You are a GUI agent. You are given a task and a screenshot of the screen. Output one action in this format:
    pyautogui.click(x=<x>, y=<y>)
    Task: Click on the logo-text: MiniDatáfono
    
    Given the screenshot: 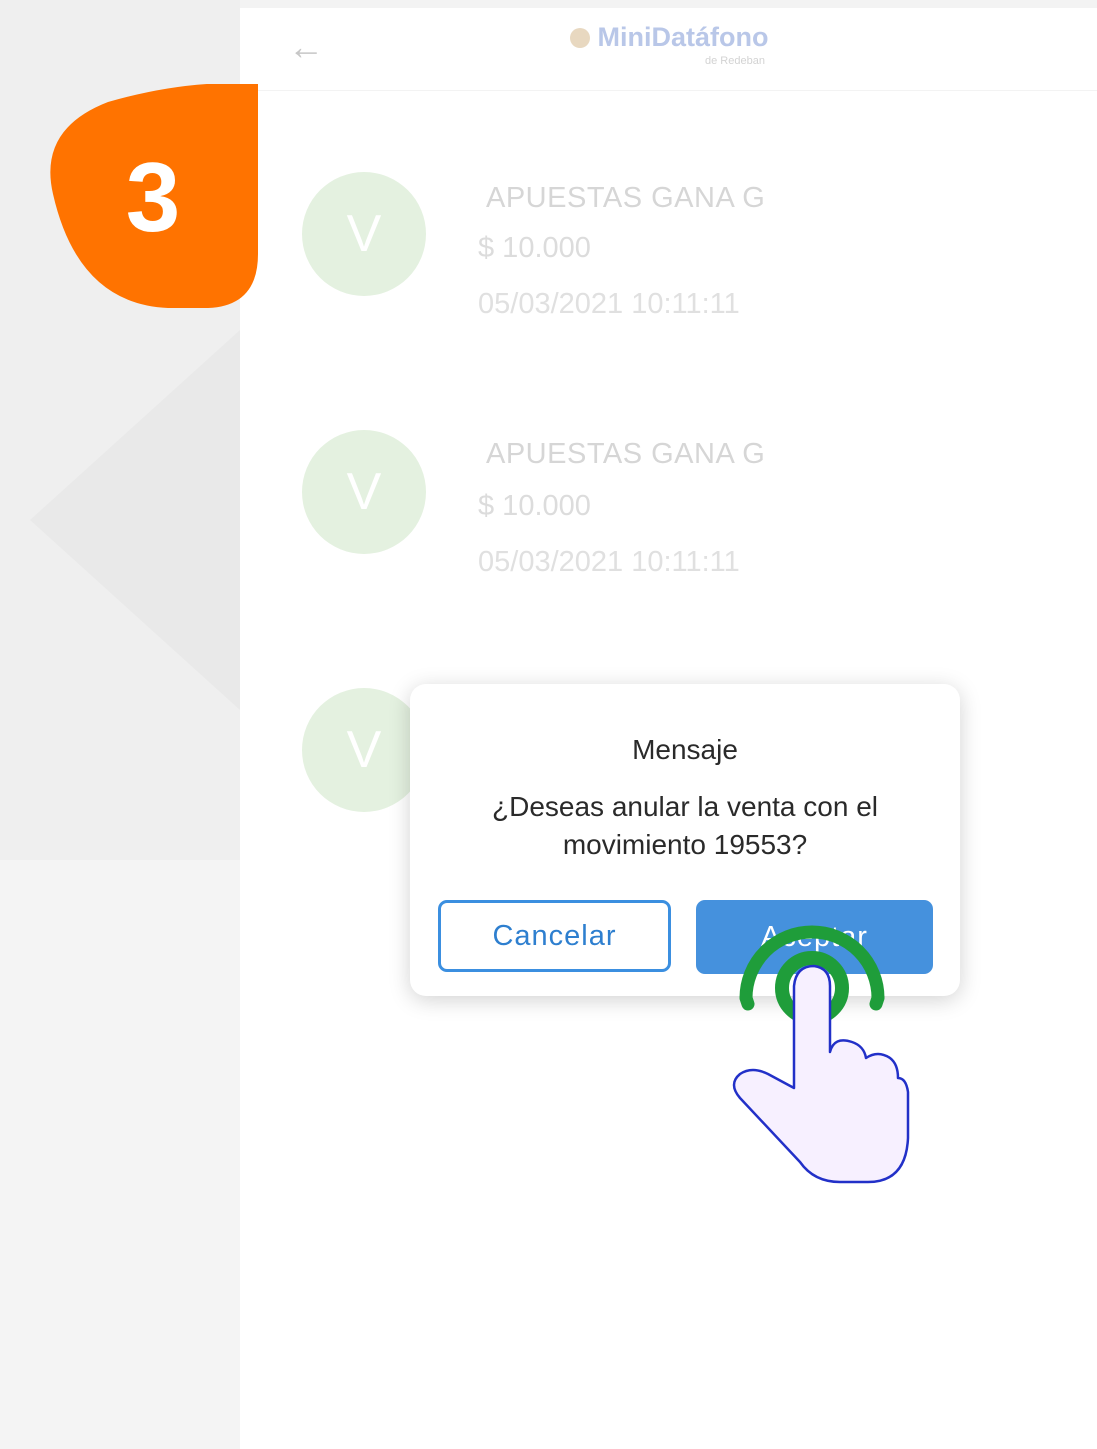 What is the action you would take?
    pyautogui.click(x=683, y=37)
    